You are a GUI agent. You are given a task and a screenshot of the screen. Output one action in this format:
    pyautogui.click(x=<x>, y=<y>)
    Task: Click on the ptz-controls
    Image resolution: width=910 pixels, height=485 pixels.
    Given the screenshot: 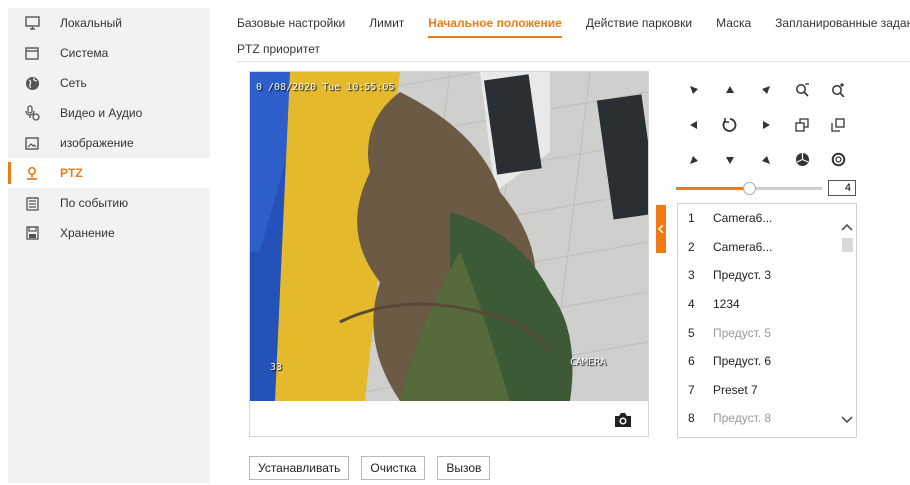 What is the action you would take?
    pyautogui.click(x=766, y=124)
    